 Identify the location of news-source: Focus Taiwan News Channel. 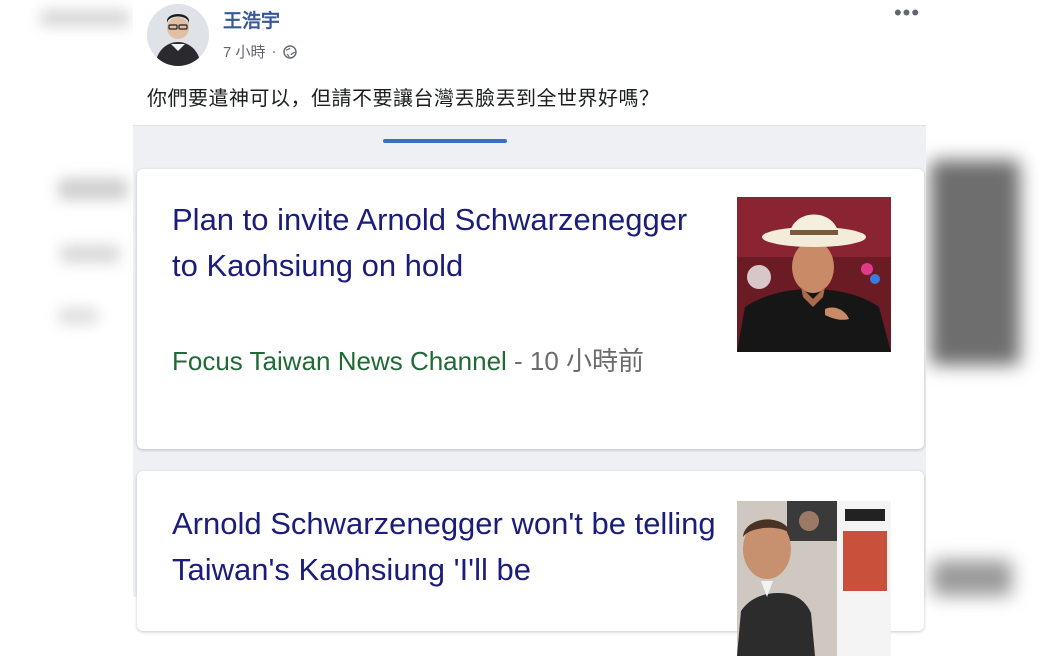
(339, 361).